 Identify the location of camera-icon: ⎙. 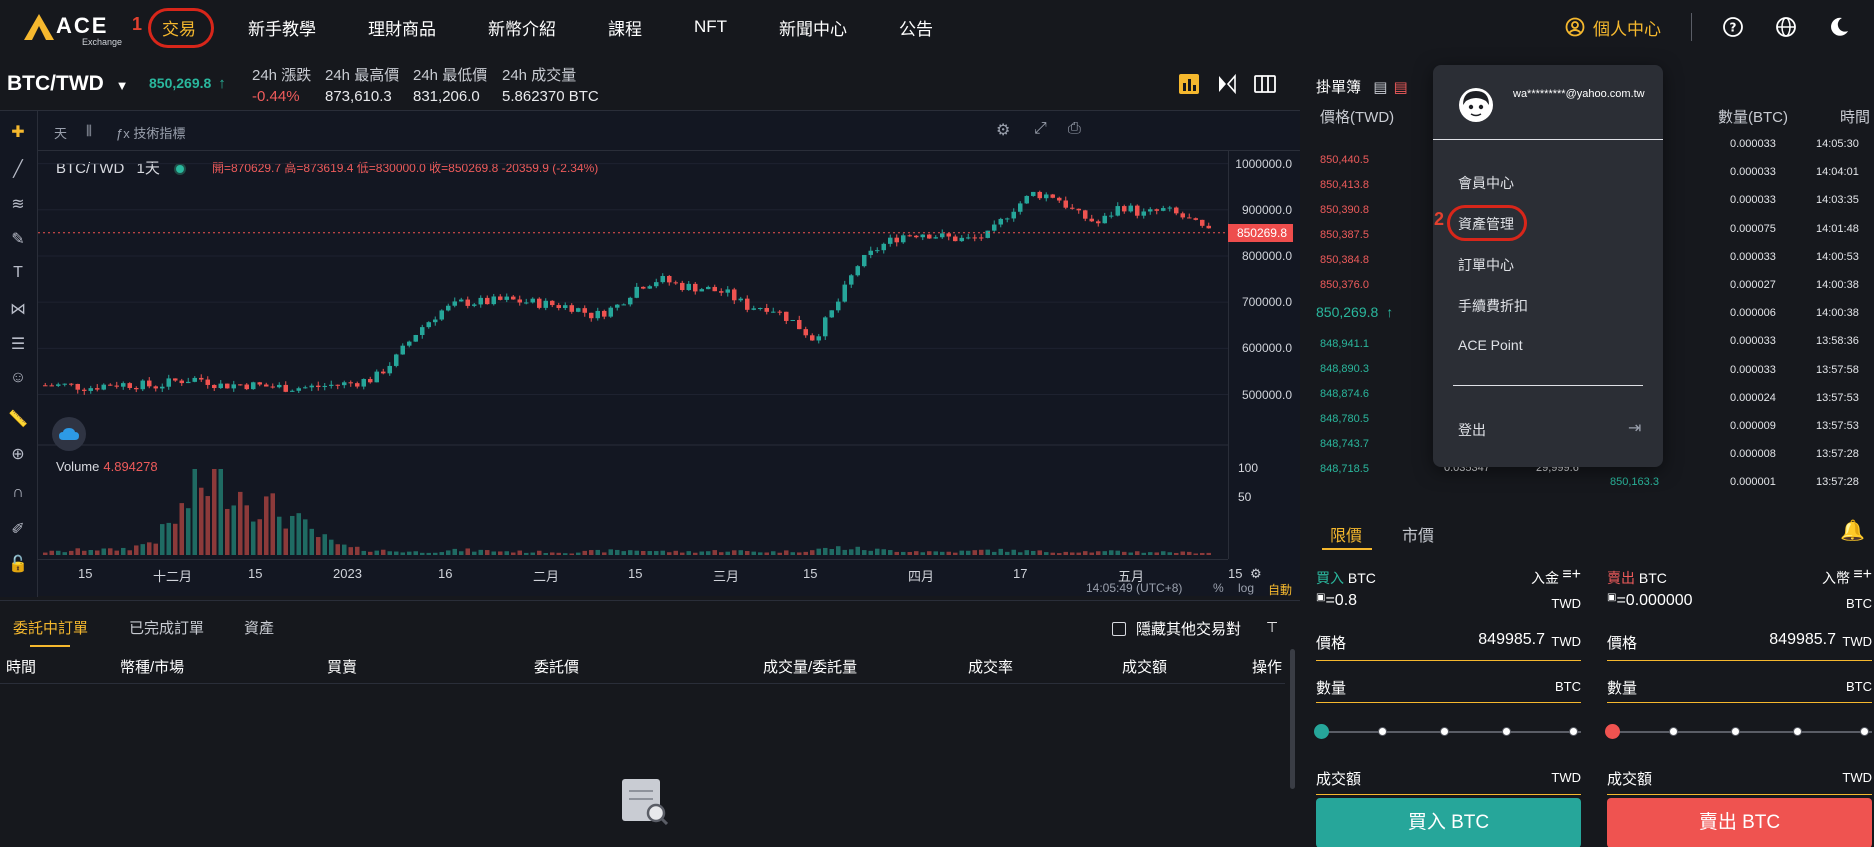
(1074, 129).